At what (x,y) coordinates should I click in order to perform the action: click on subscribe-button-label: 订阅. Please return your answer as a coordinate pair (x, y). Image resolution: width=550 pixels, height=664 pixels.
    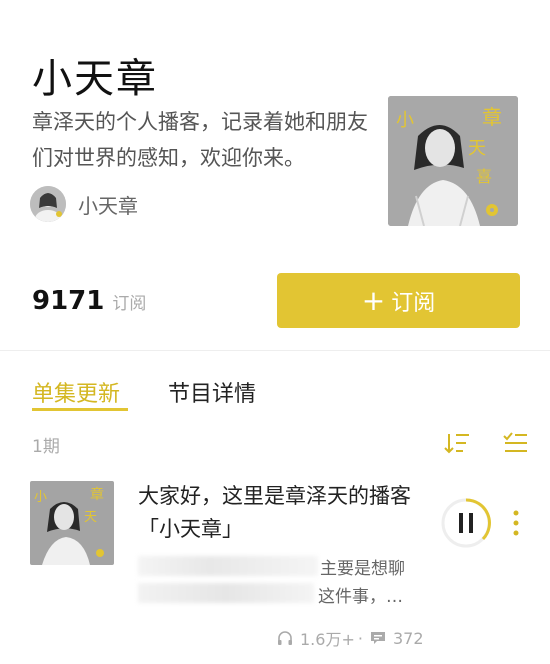
    Looking at the image, I should click on (413, 303).